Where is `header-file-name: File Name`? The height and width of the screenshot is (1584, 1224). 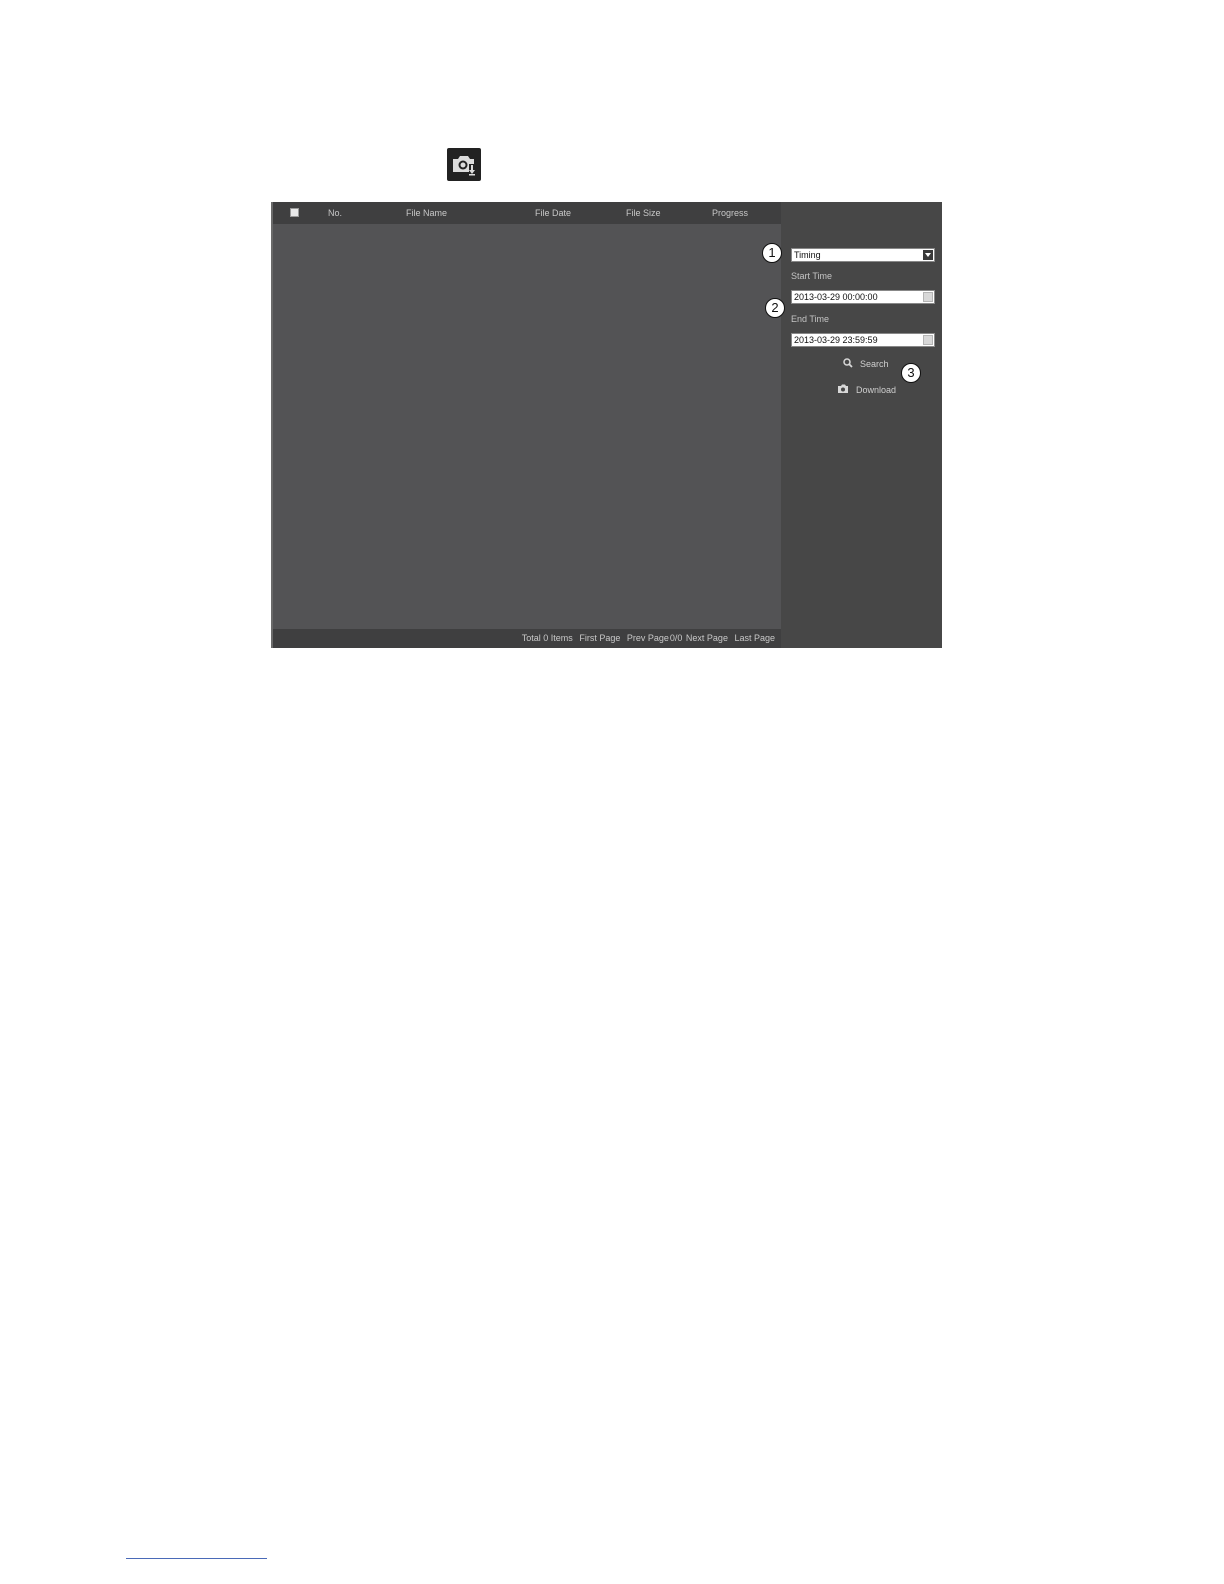
header-file-name: File Name is located at coordinates (426, 213).